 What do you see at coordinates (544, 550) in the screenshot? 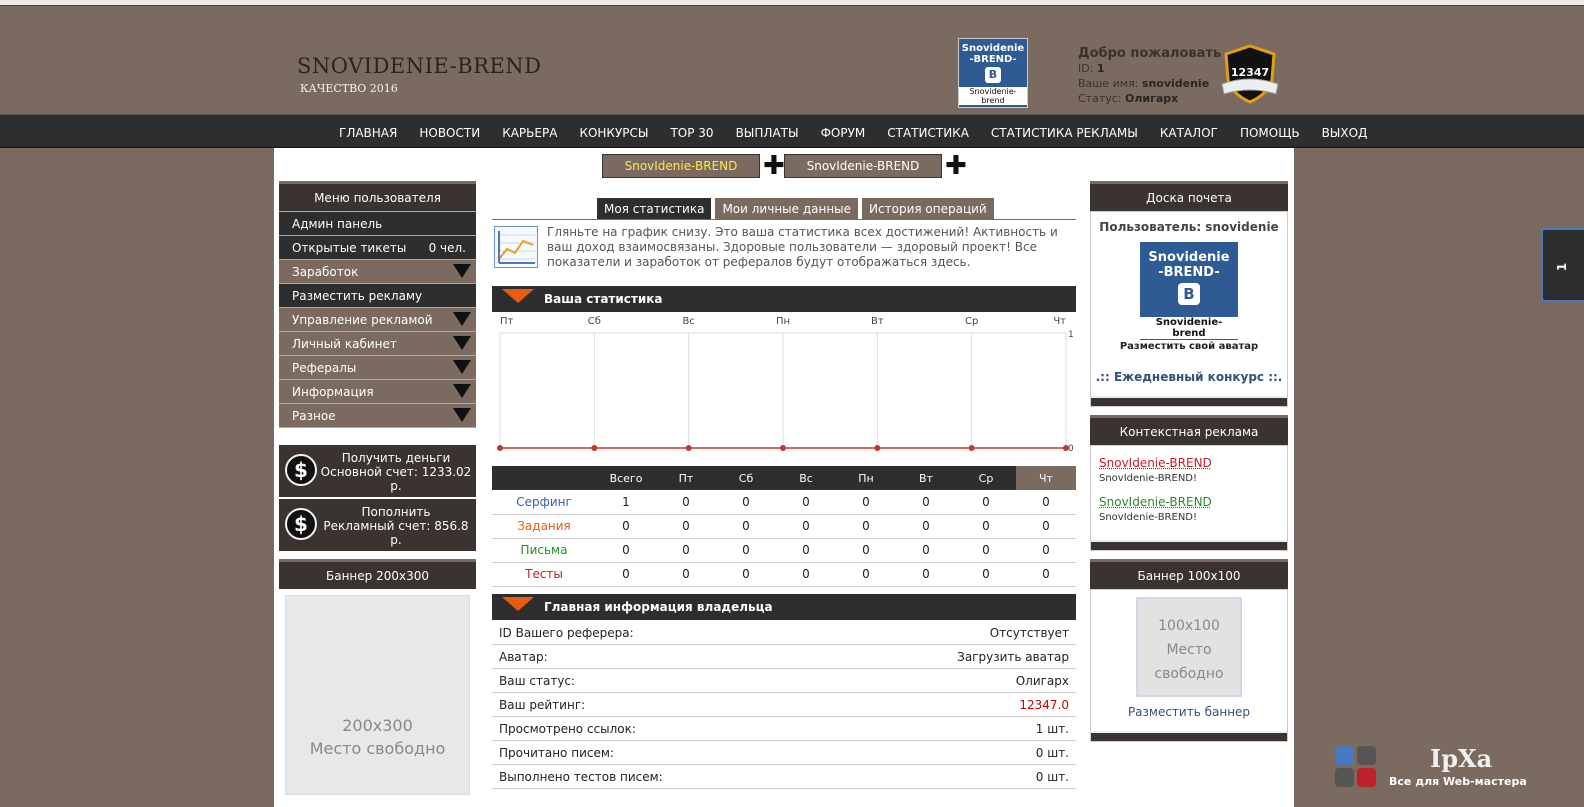
I see `stats-row-label: Письма` at bounding box center [544, 550].